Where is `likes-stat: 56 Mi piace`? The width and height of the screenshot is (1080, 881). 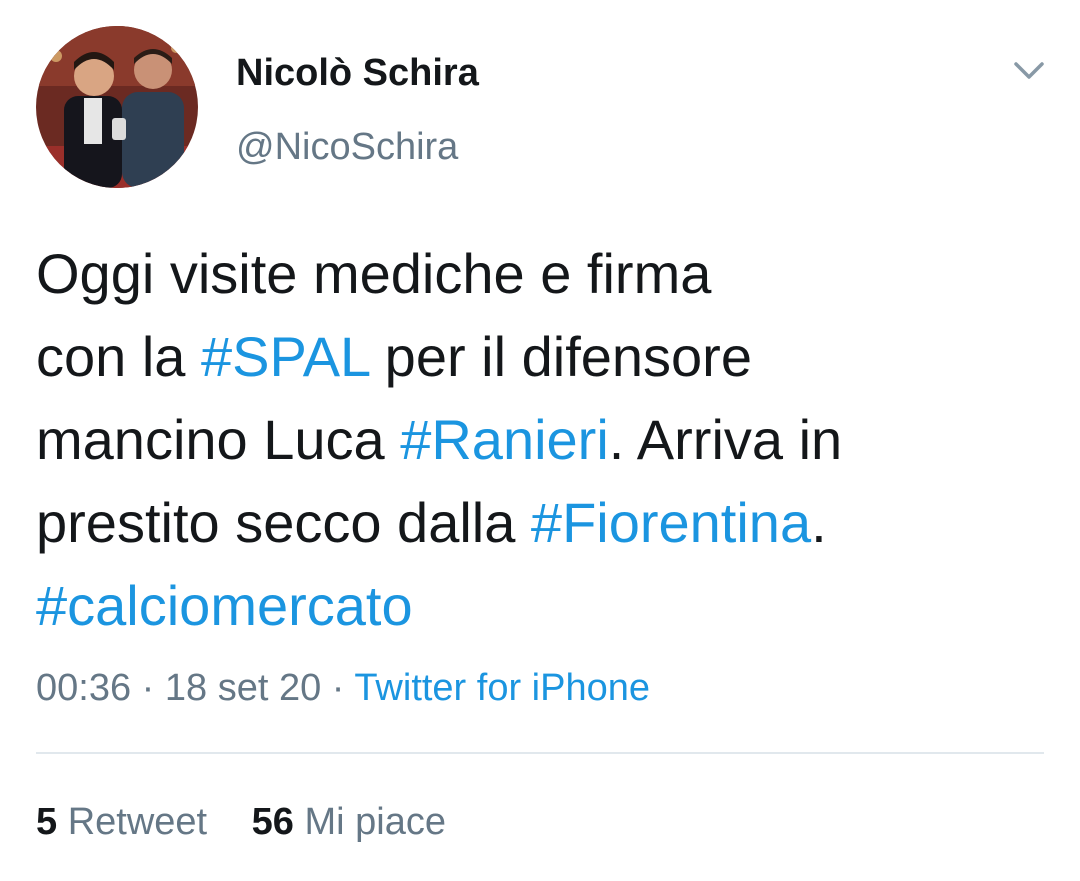
likes-stat: 56 Mi piace is located at coordinates (349, 822).